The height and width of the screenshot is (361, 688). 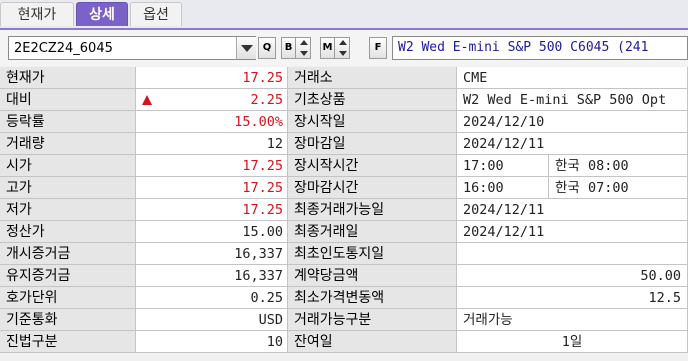 I want to click on f-icon: F, so click(x=378, y=47).